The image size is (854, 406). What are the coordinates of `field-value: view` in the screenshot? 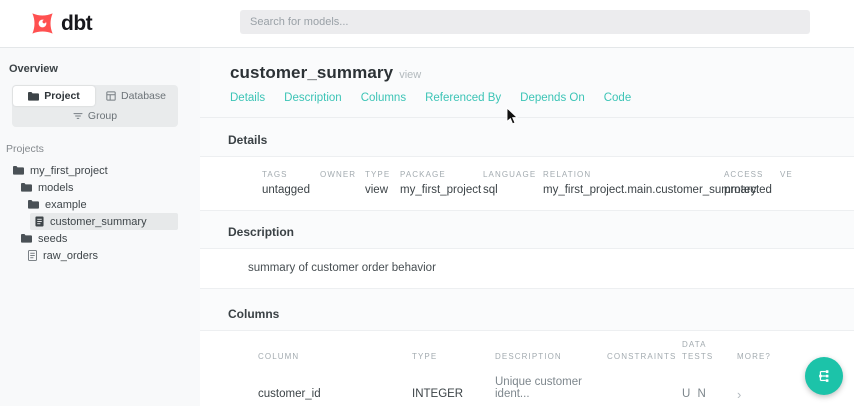 It's located at (377, 190).